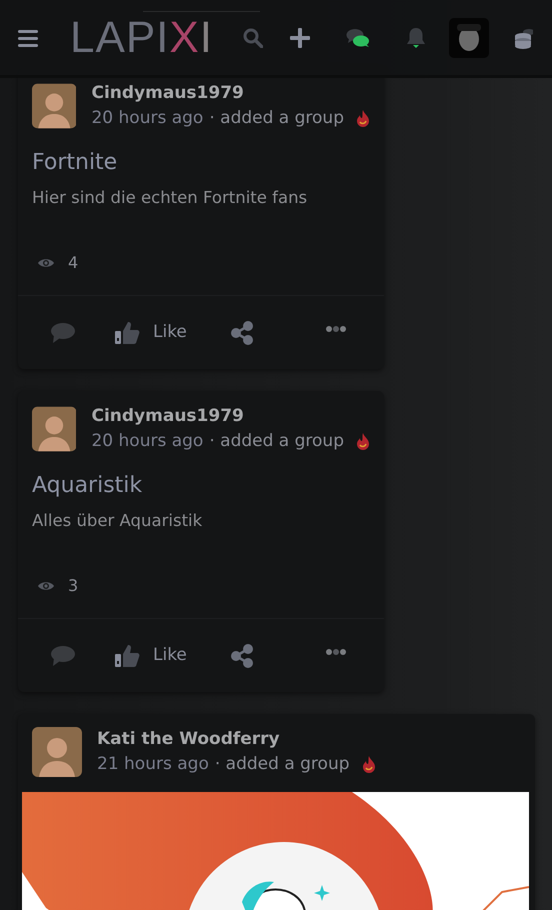  Describe the element at coordinates (300, 38) in the screenshot. I see `plus-icon` at that location.